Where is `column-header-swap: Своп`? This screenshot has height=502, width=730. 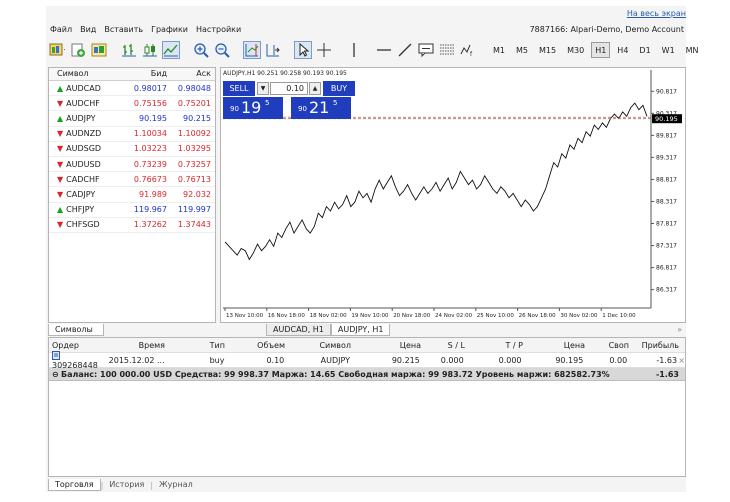 column-header-swap: Своп is located at coordinates (607, 345).